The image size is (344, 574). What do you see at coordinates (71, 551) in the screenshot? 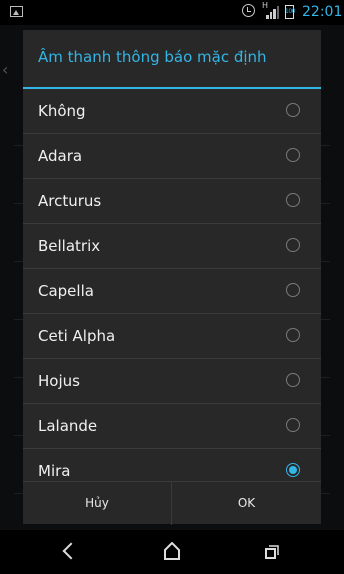
I see `back-icon` at bounding box center [71, 551].